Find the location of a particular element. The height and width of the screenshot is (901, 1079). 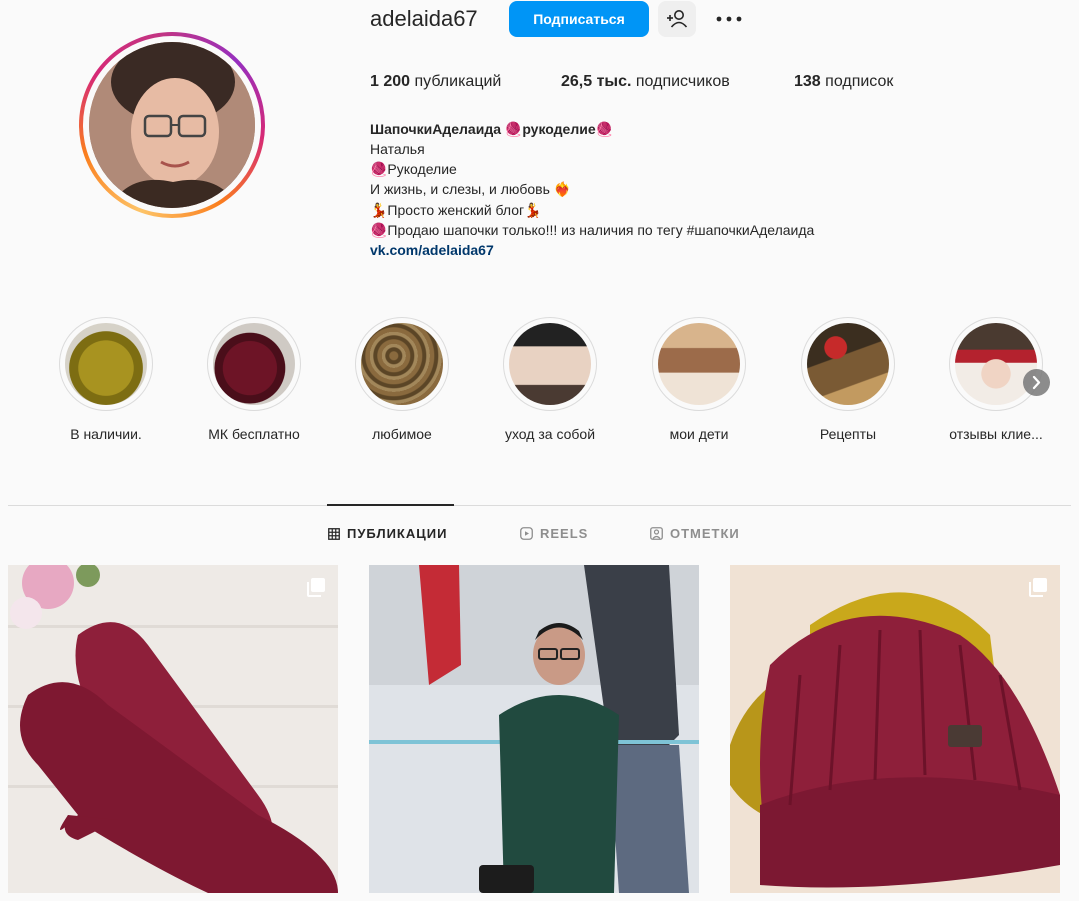

highlight-label: любимое is located at coordinates (402, 434).